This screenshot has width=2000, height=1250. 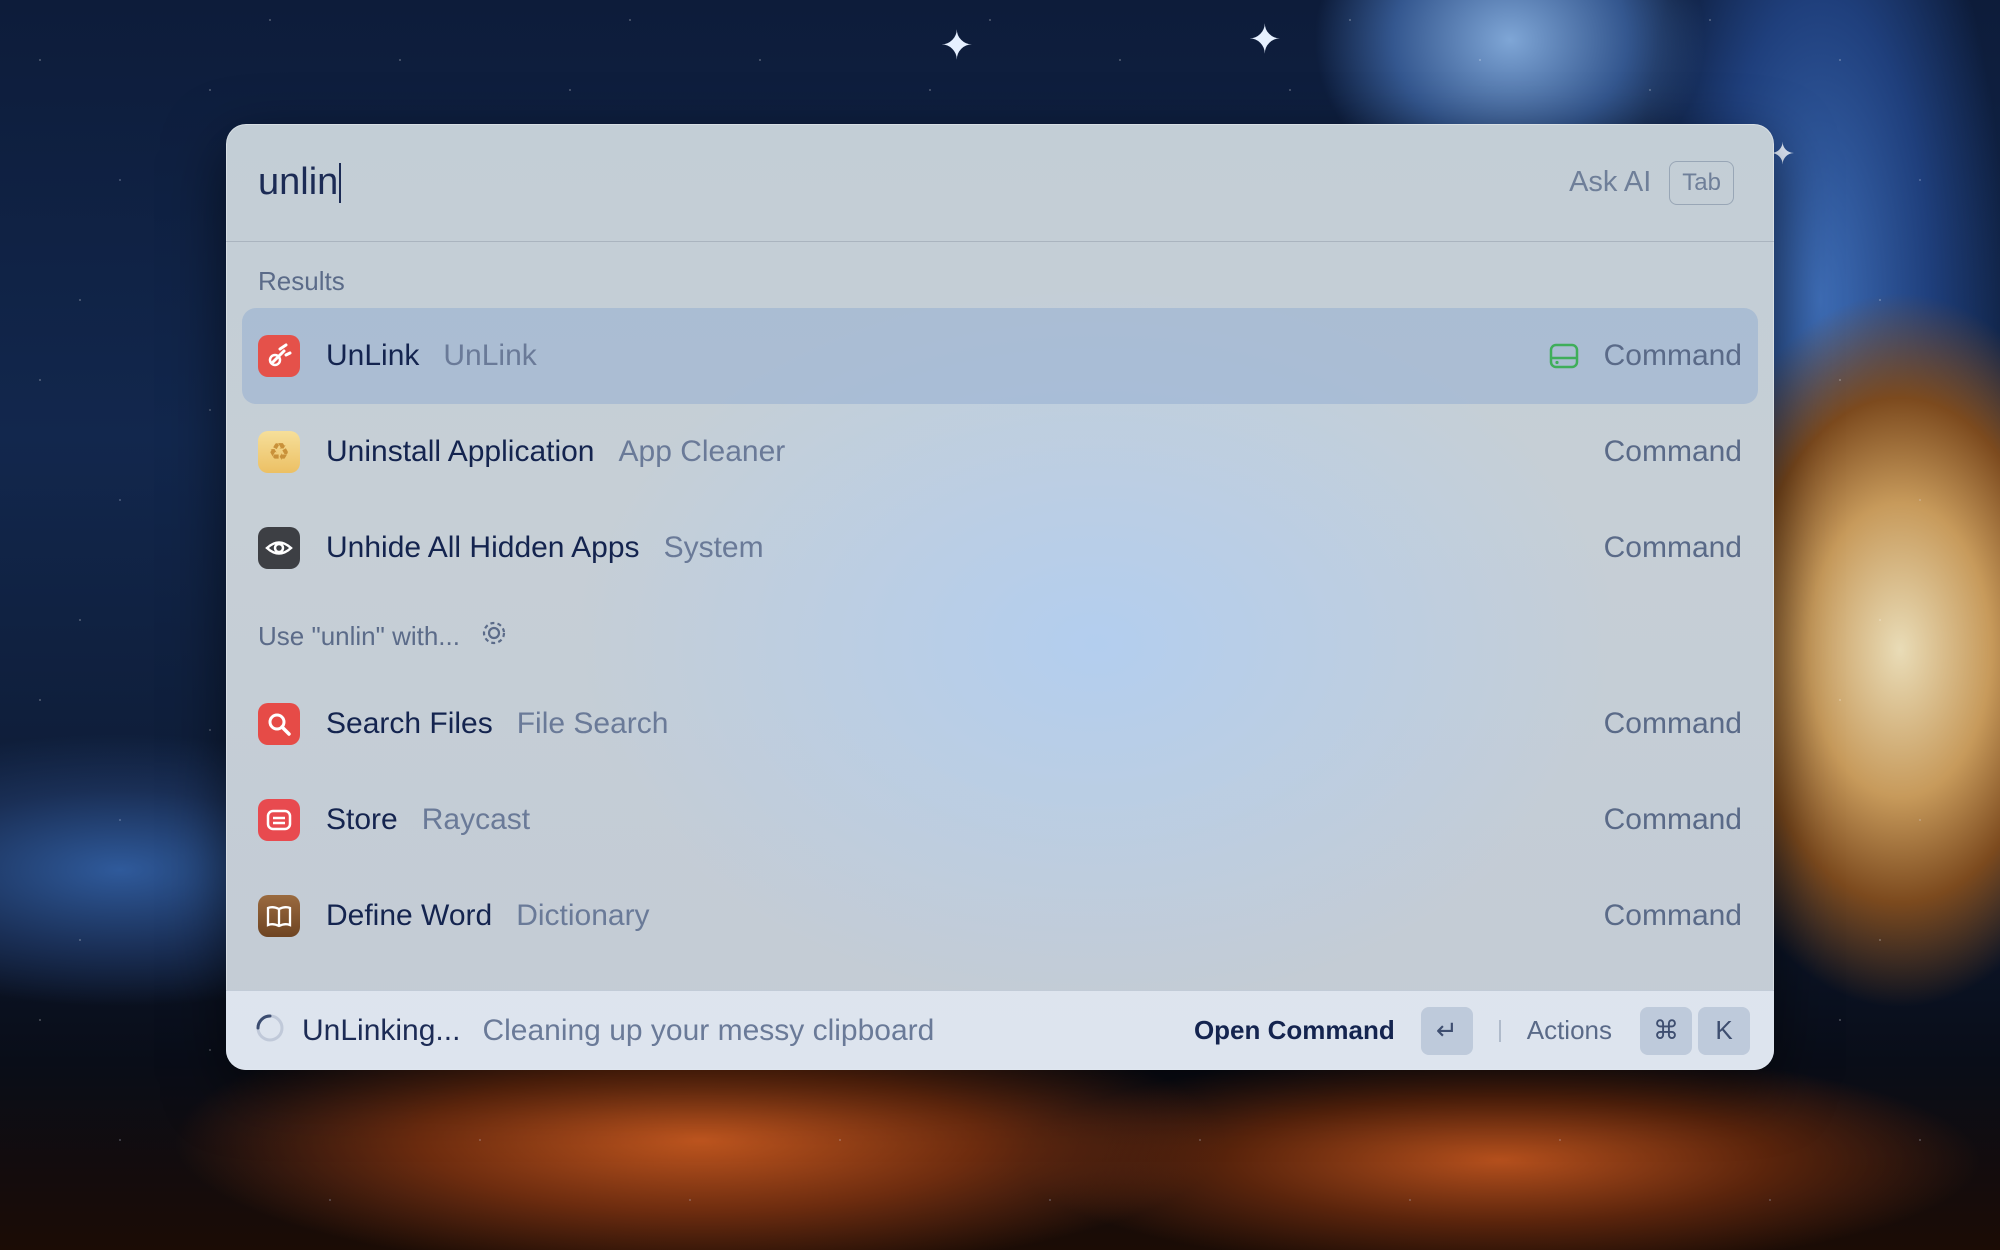 I want to click on result-title: Search Files, so click(x=409, y=723).